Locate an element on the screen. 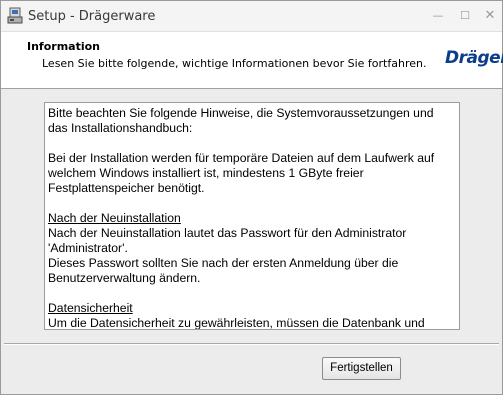 The height and width of the screenshot is (395, 503). text-line: das Installationshandbuch: is located at coordinates (120, 128).